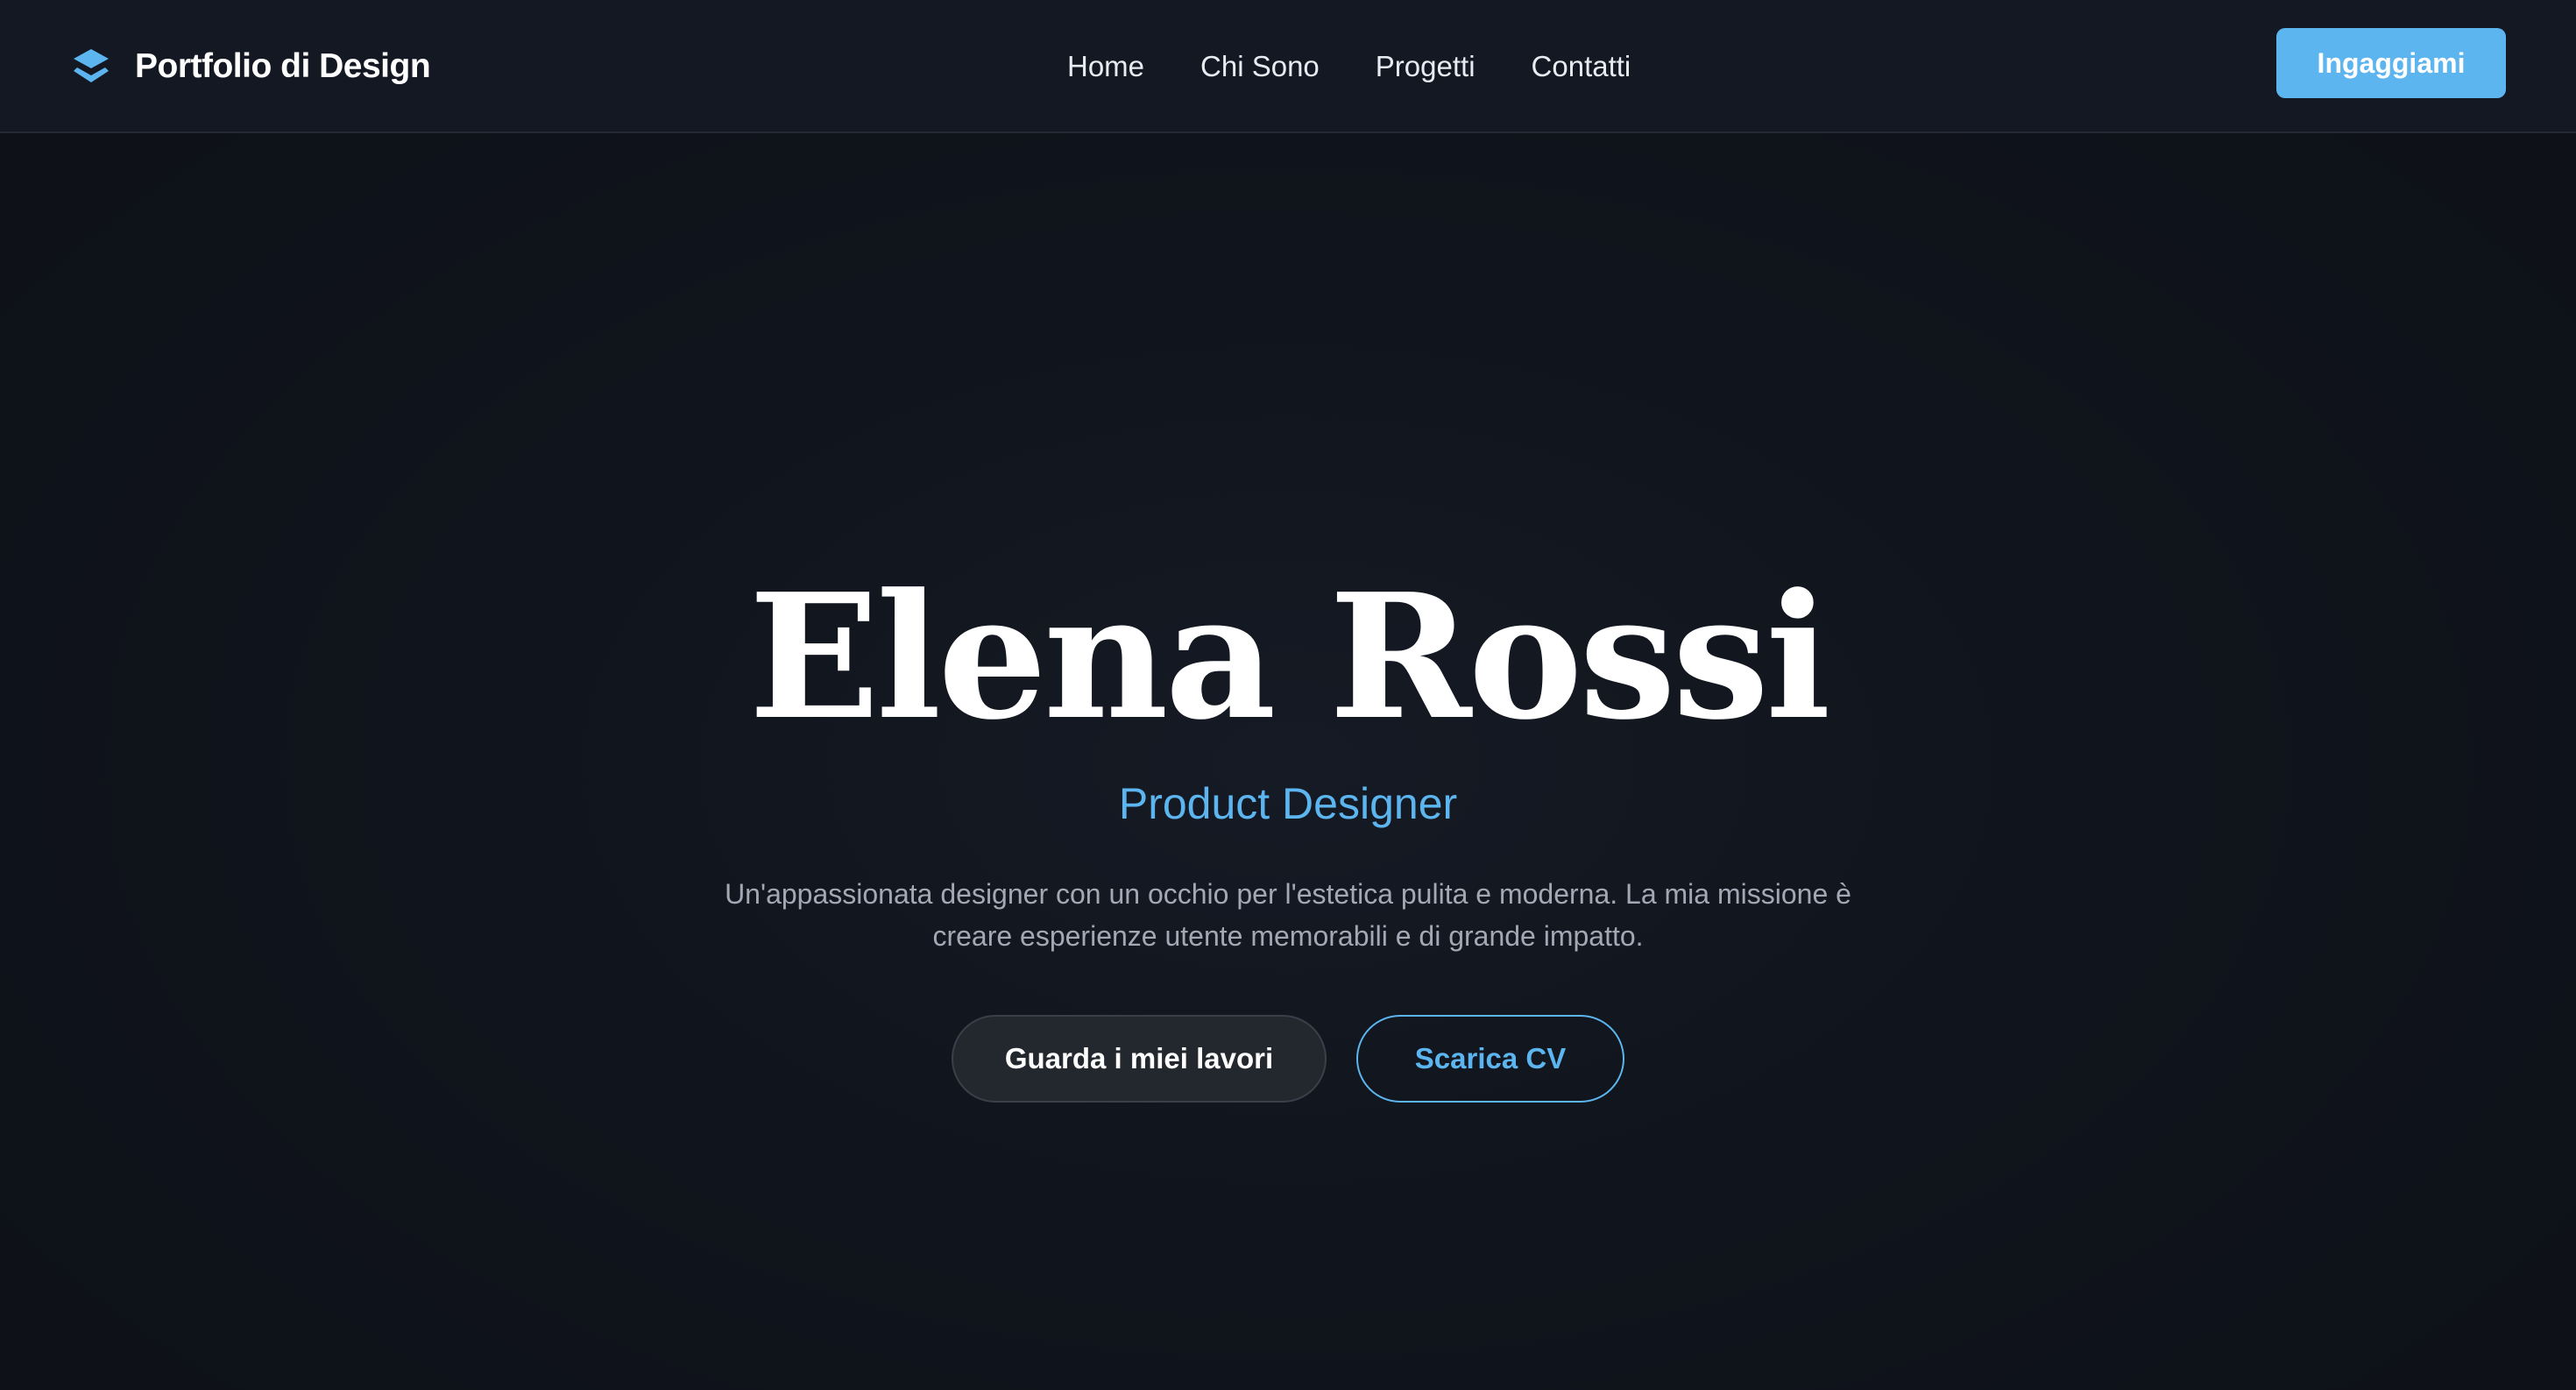 This screenshot has height=1390, width=2576. What do you see at coordinates (1288, 803) in the screenshot?
I see `hero-role: Product Designer` at bounding box center [1288, 803].